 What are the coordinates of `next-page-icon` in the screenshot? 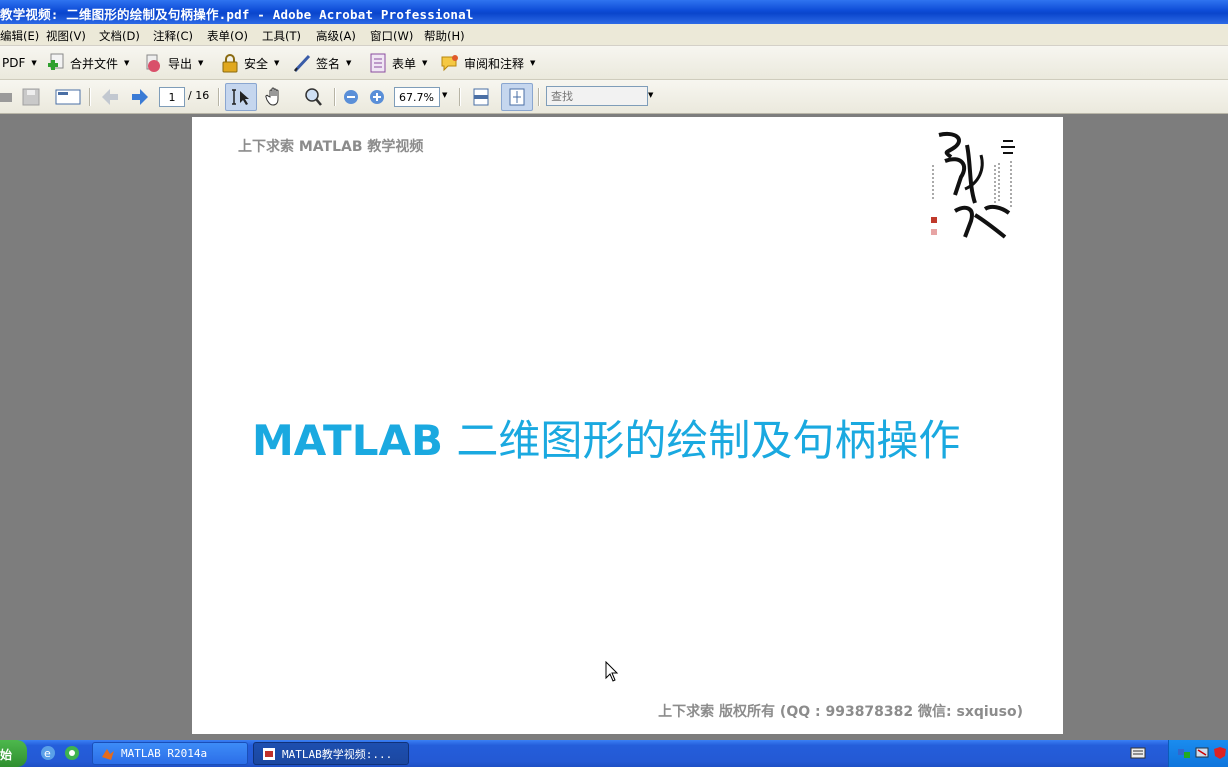 It's located at (140, 97).